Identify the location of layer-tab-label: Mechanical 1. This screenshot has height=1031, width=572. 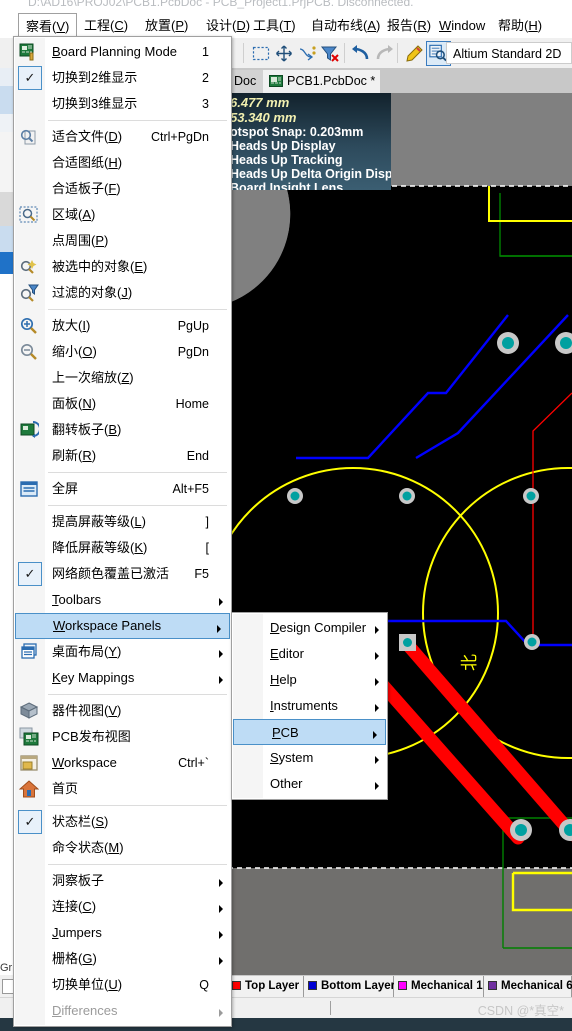
(447, 986).